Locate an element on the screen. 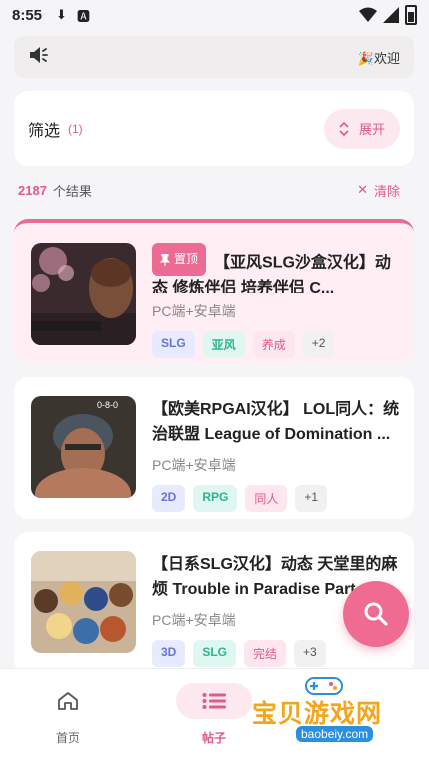  post-tags: SLG 亚风 养成 +2 is located at coordinates (276, 344).